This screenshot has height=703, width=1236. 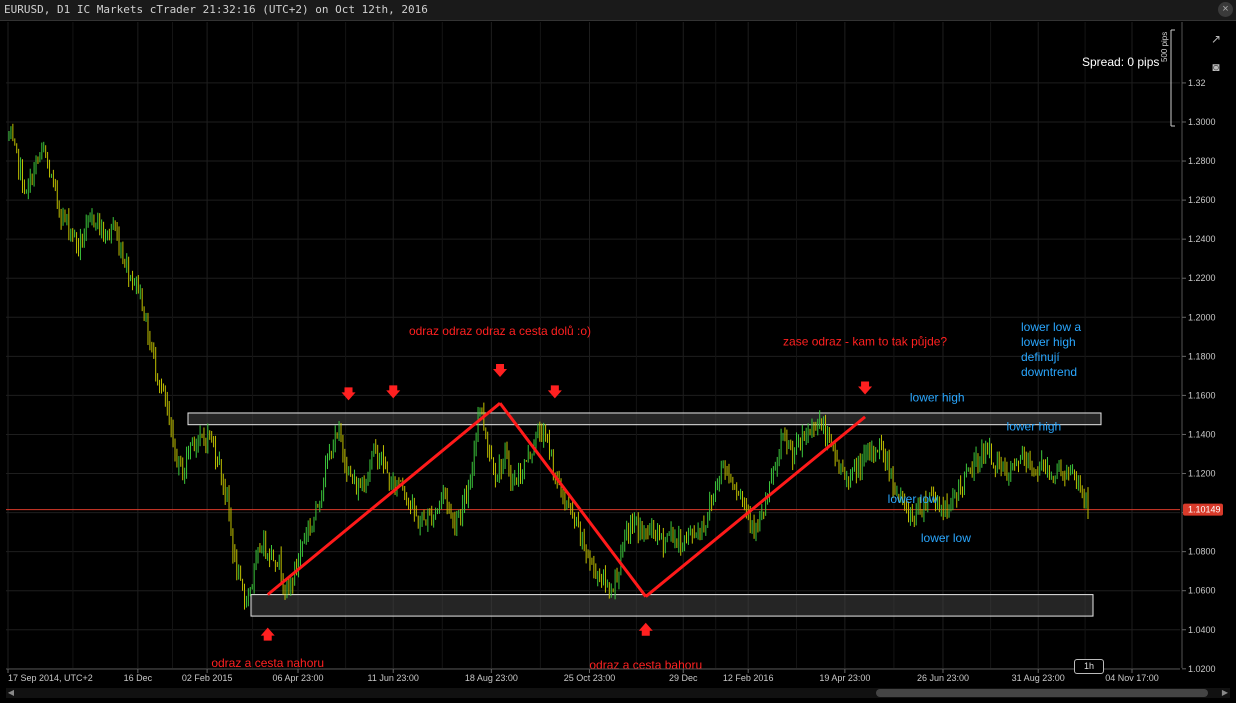 I want to click on pips-scale-label: 500 pips, so click(x=1164, y=46).